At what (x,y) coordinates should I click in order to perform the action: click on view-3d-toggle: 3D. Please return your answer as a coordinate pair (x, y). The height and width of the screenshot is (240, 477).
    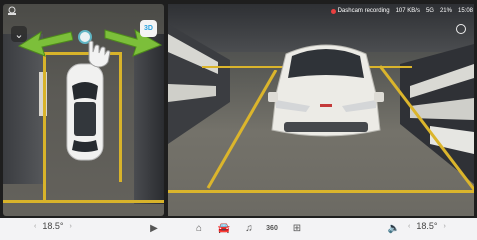
    Looking at the image, I should click on (148, 28).